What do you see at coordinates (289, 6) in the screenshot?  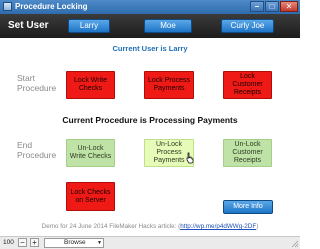 I see `close-button: ✕` at bounding box center [289, 6].